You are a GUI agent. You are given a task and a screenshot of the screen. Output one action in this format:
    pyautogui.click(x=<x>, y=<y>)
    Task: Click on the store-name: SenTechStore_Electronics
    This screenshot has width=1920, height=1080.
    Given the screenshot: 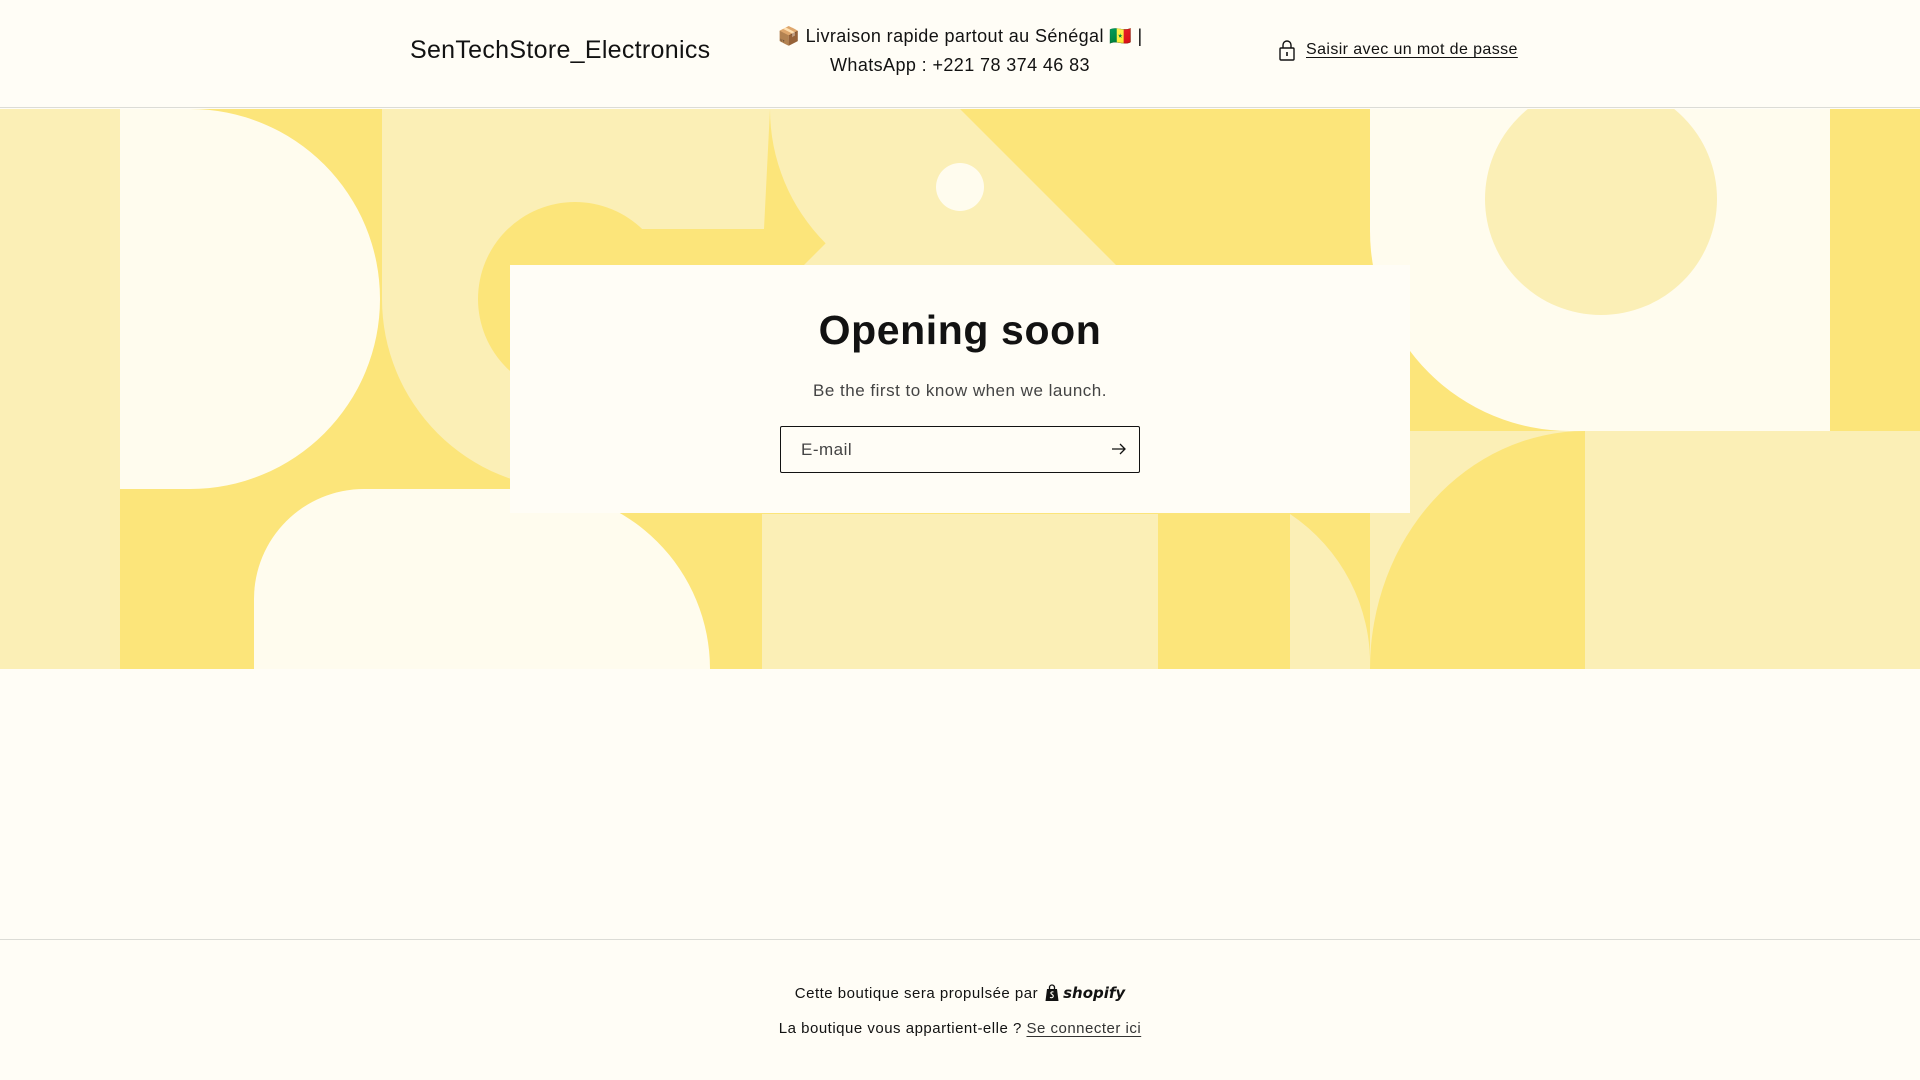 What is the action you would take?
    pyautogui.click(x=560, y=50)
    